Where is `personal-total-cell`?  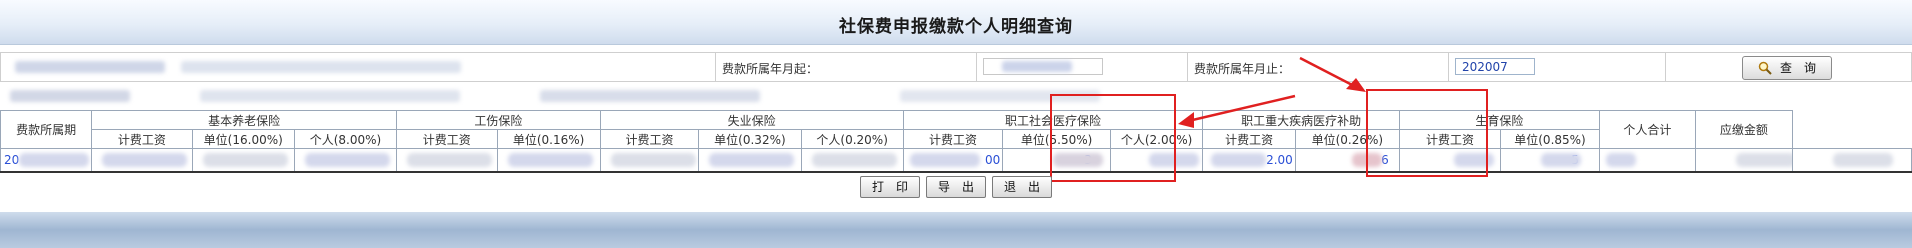
personal-total-cell is located at coordinates (1743, 160).